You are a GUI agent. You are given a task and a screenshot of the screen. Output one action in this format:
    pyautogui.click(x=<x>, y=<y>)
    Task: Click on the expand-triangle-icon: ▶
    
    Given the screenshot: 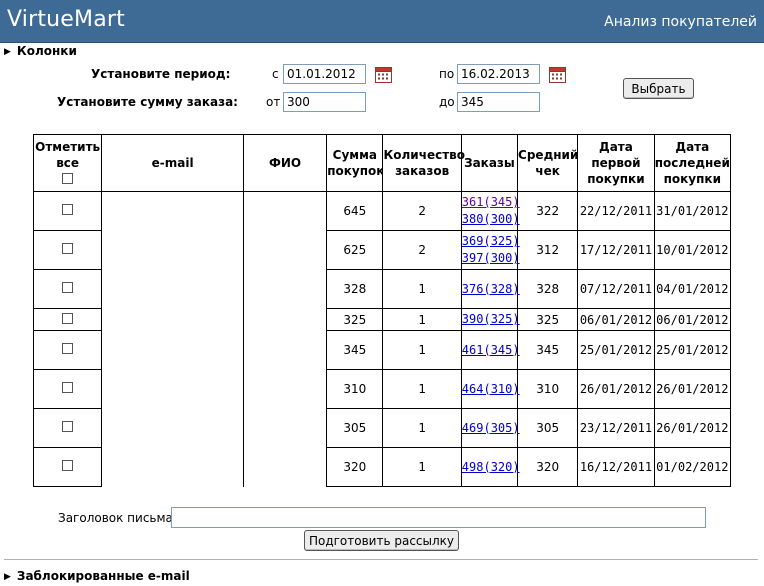 What is the action you would take?
    pyautogui.click(x=7, y=577)
    